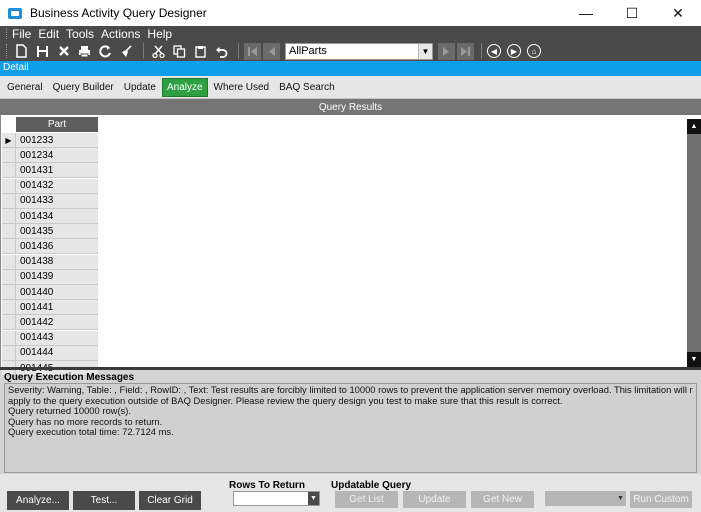 The height and width of the screenshot is (512, 701). Describe the element at coordinates (446, 51) in the screenshot. I see `next-record-icon` at that location.